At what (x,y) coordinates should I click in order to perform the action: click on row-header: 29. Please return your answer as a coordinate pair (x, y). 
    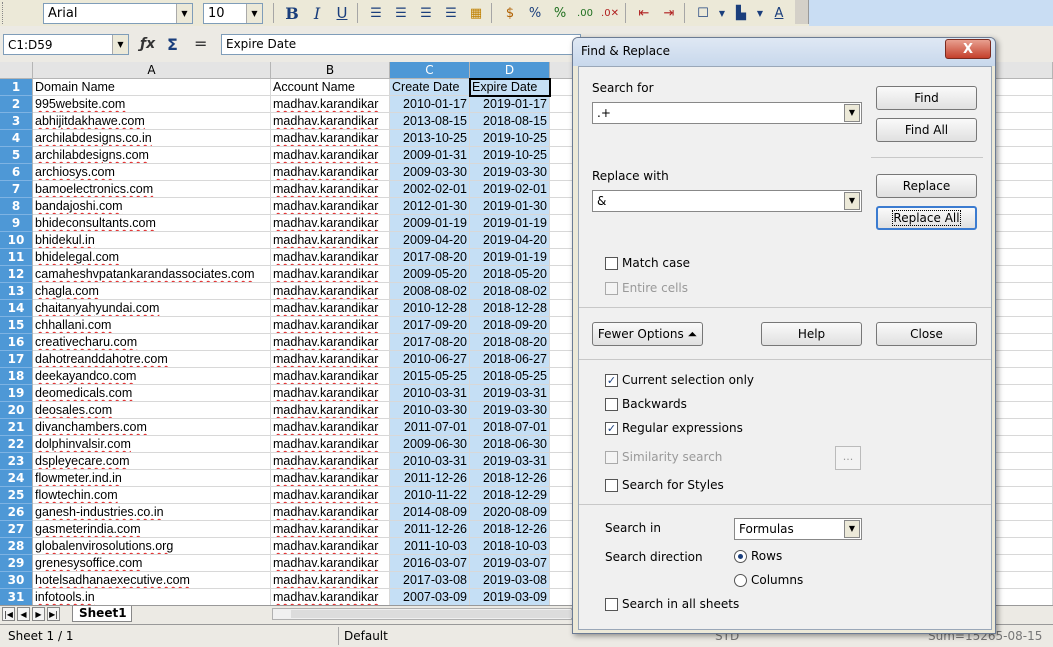
    Looking at the image, I should click on (16, 563).